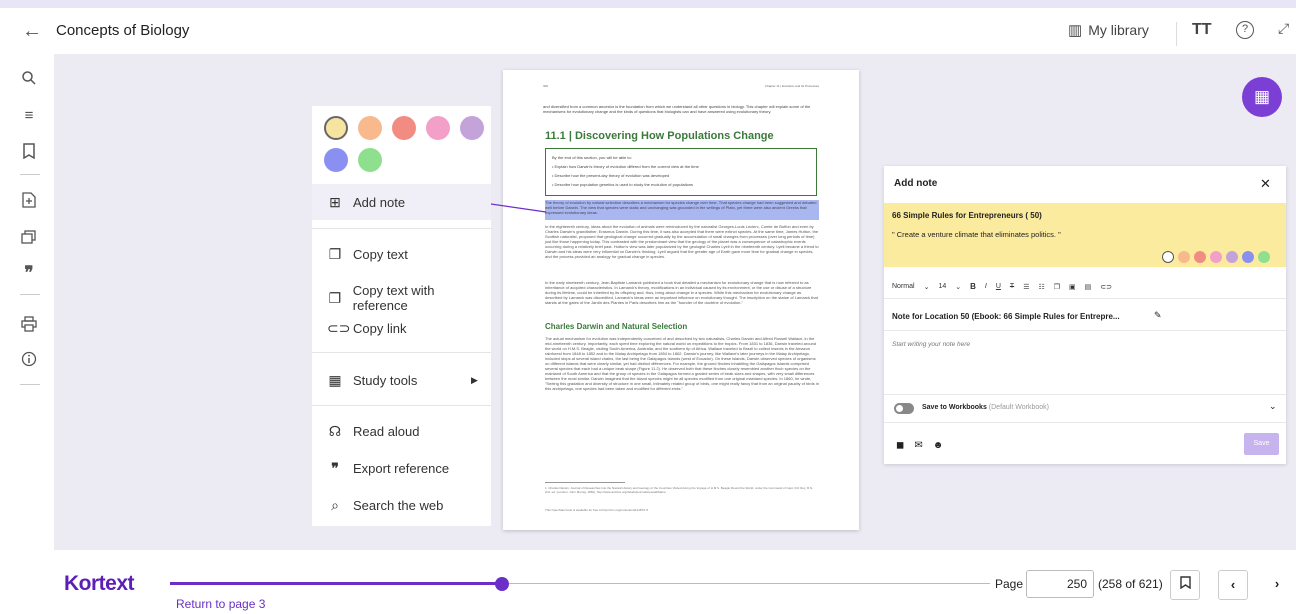  Describe the element at coordinates (29, 360) in the screenshot. I see `info-icon` at that location.